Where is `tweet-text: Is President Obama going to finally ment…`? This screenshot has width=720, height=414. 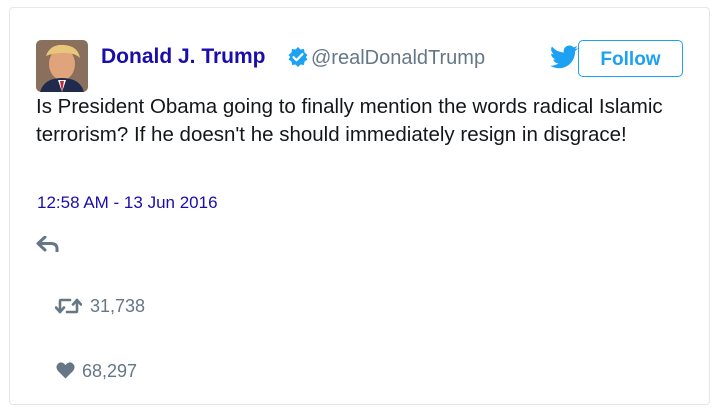 tweet-text: Is President Obama going to finally ment… is located at coordinates (349, 120).